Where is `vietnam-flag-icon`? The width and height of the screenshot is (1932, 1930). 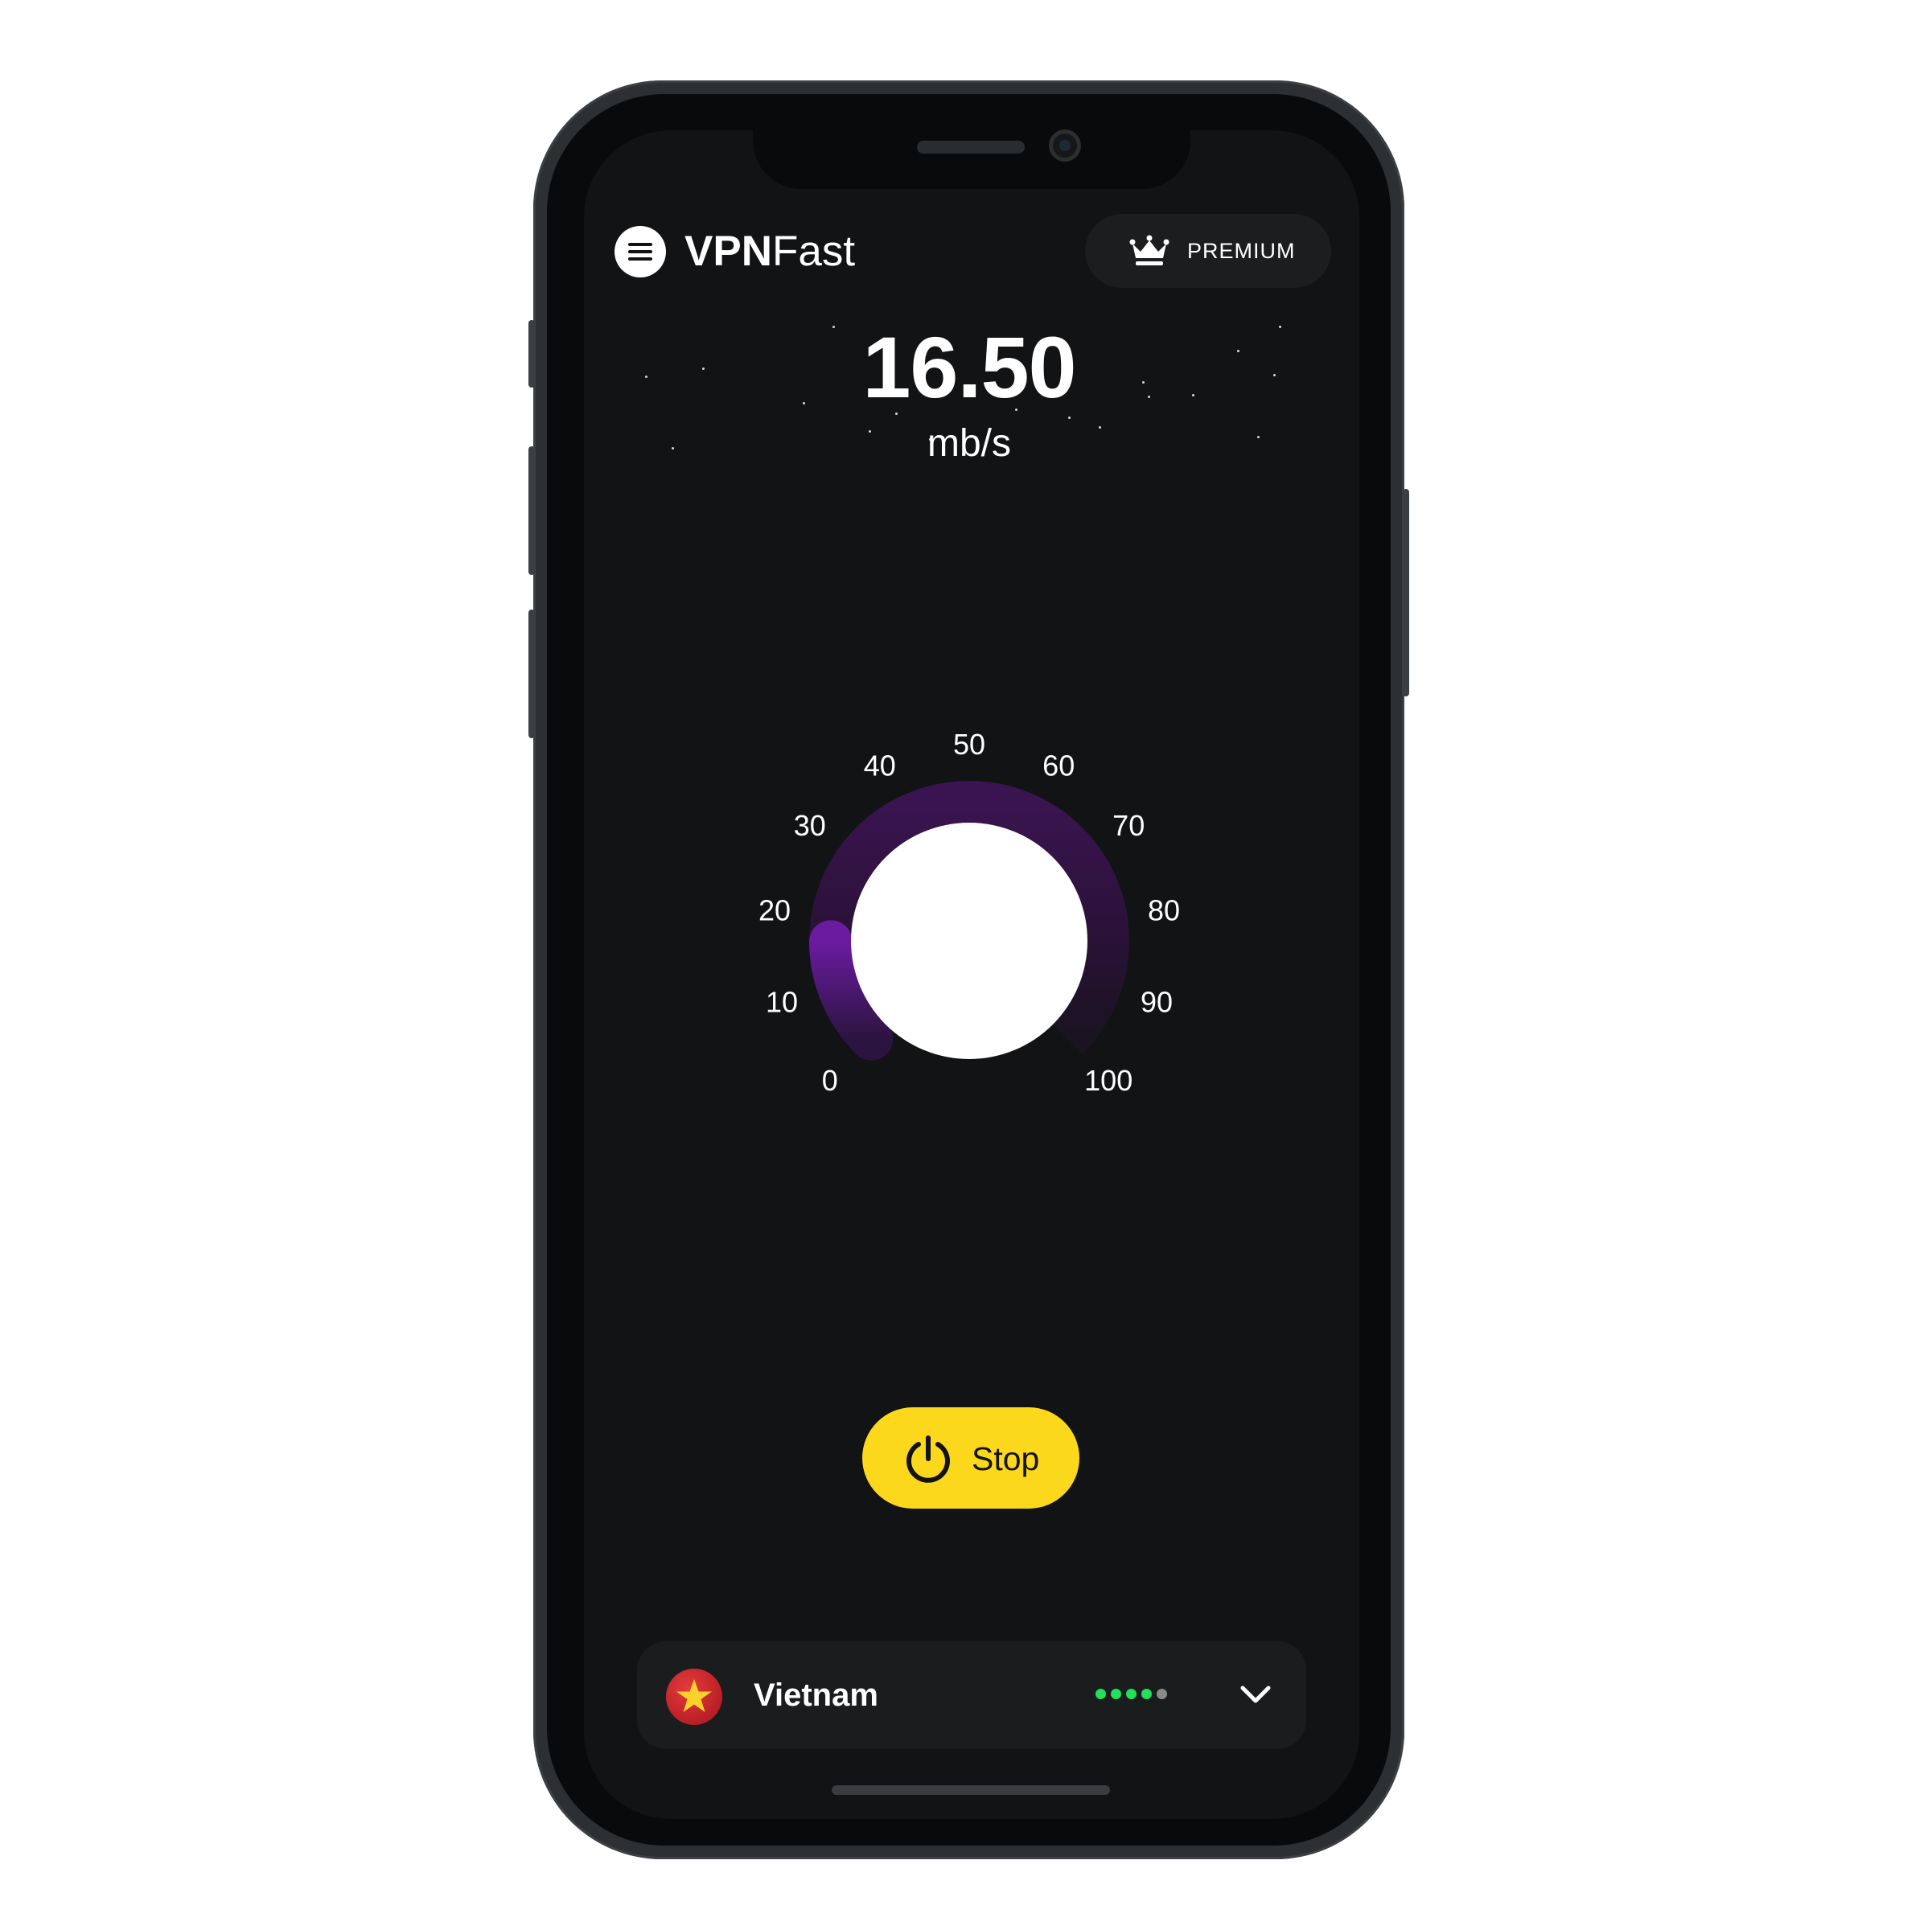 vietnam-flag-icon is located at coordinates (694, 1697).